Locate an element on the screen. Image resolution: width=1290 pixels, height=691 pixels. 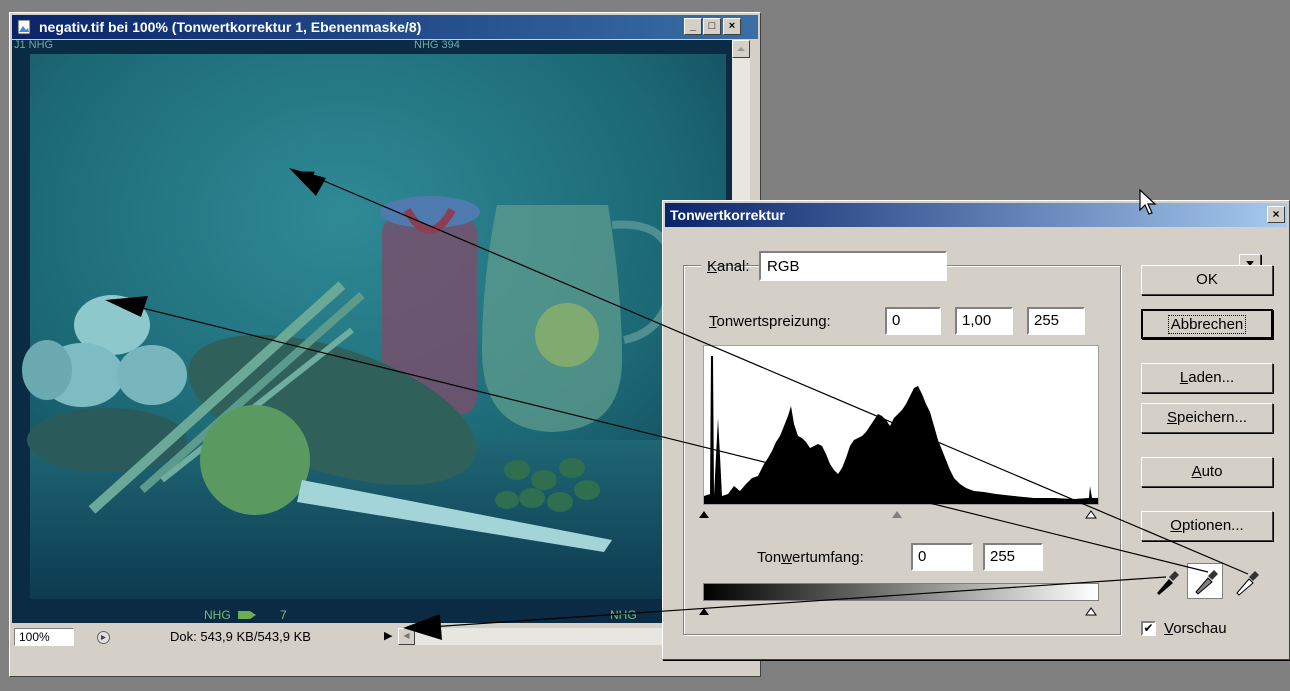
output-black-slider is located at coordinates (704, 611).